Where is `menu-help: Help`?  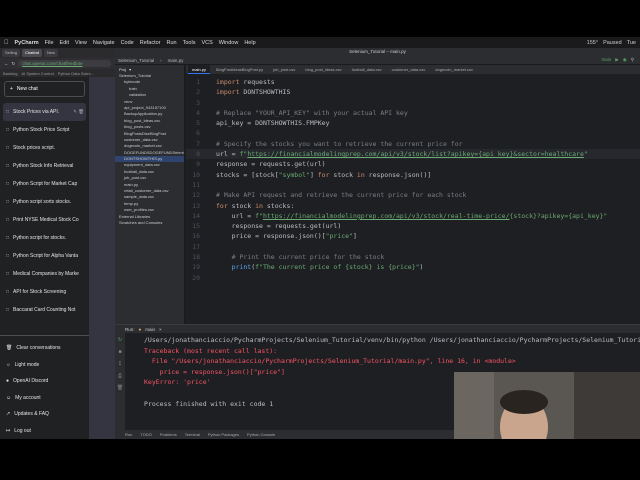 menu-help: Help is located at coordinates (249, 43).